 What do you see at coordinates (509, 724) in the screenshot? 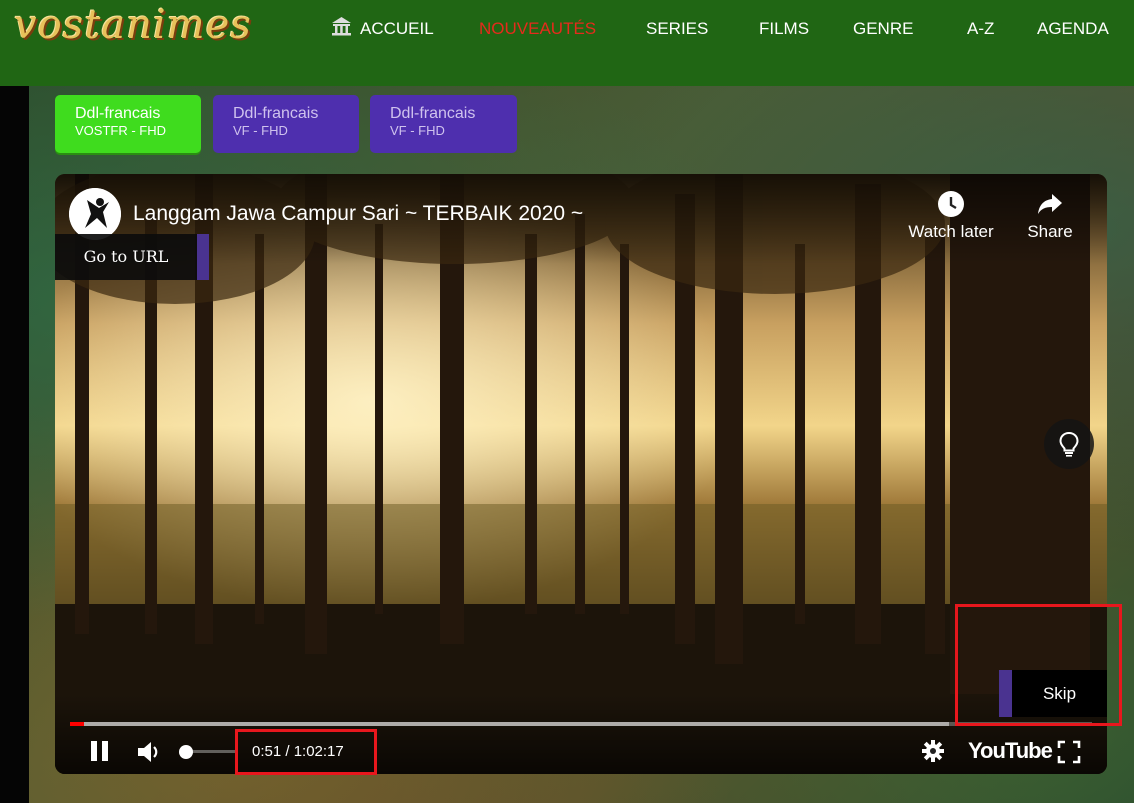
I see `progress-buffered` at bounding box center [509, 724].